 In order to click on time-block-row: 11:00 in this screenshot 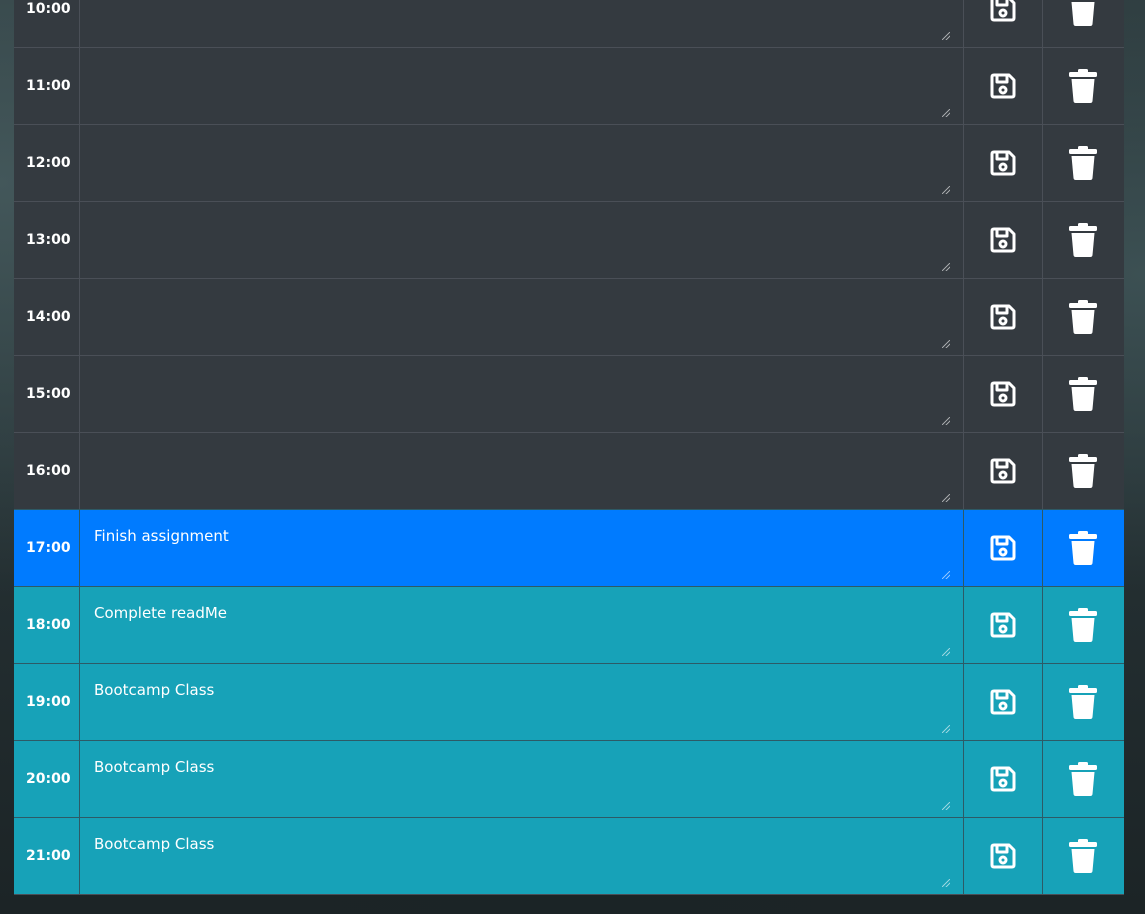, I will do `click(569, 85)`.